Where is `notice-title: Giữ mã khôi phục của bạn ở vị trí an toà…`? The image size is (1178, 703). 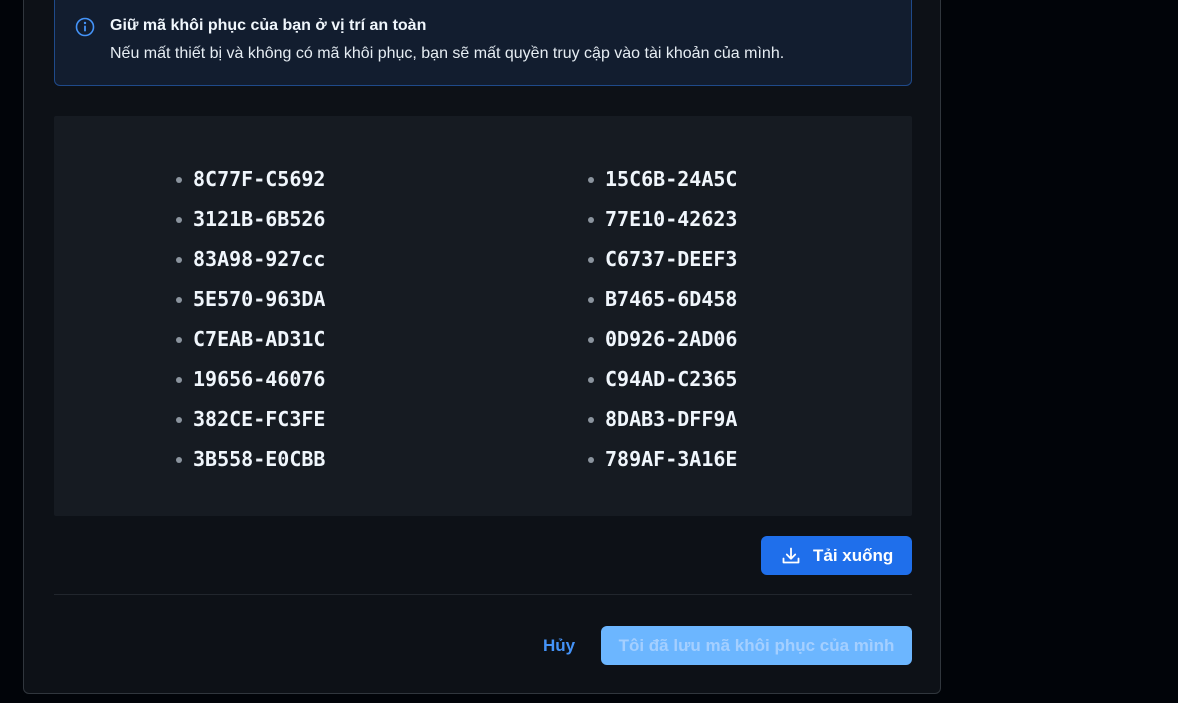 notice-title: Giữ mã khôi phục của bạn ở vị trí an toà… is located at coordinates (268, 25).